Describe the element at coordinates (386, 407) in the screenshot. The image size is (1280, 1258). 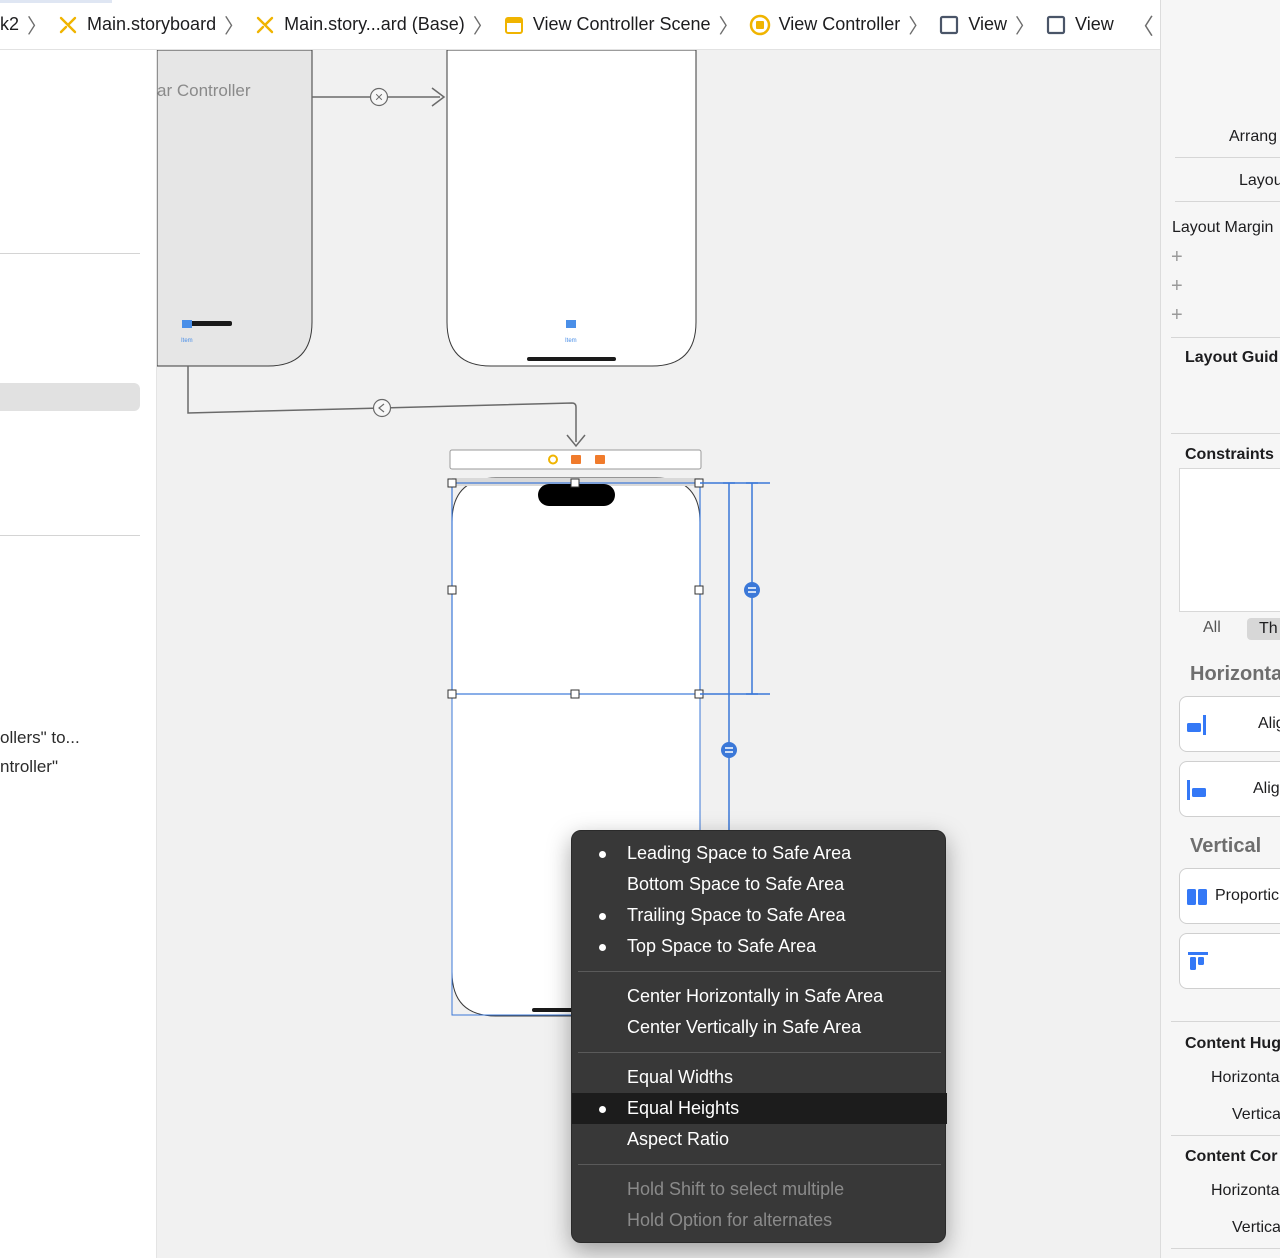
I see `relationship-segue-bottom` at that location.